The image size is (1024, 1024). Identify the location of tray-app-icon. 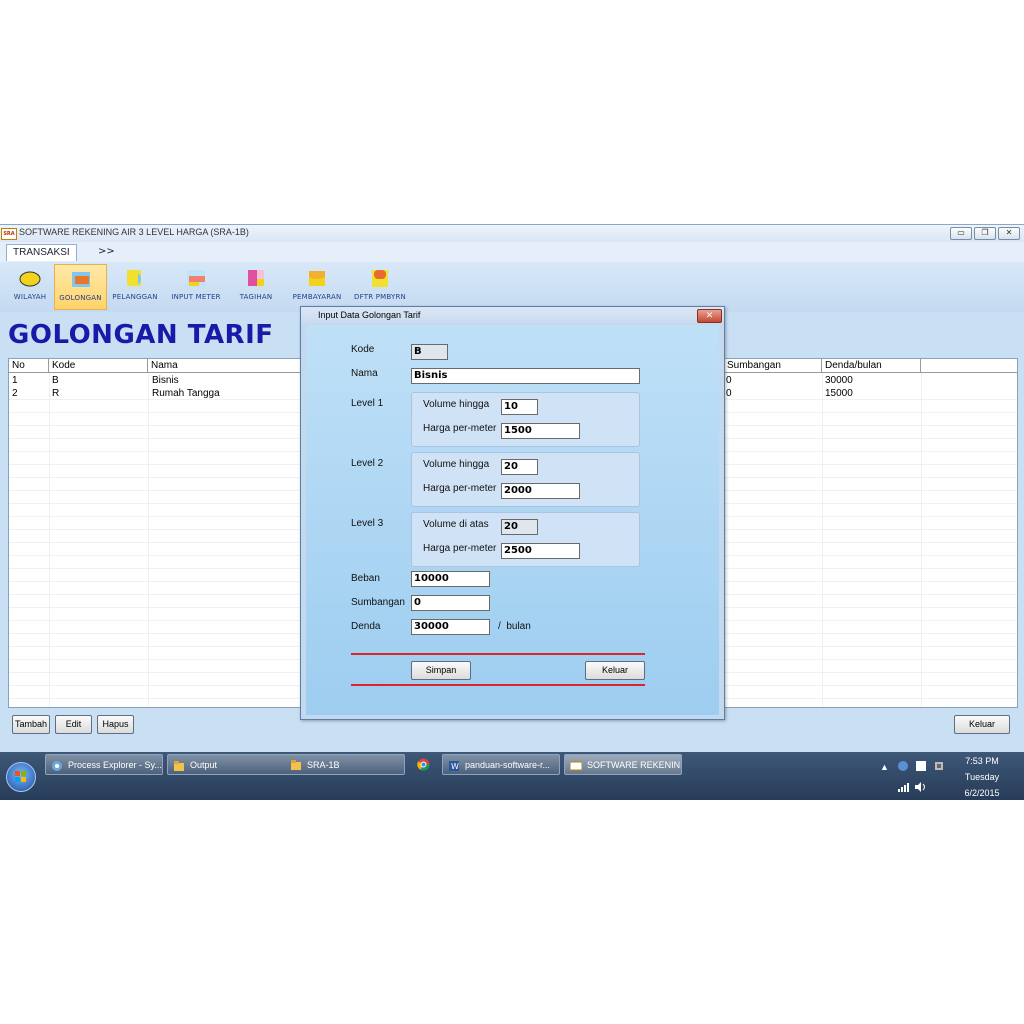
(939, 766).